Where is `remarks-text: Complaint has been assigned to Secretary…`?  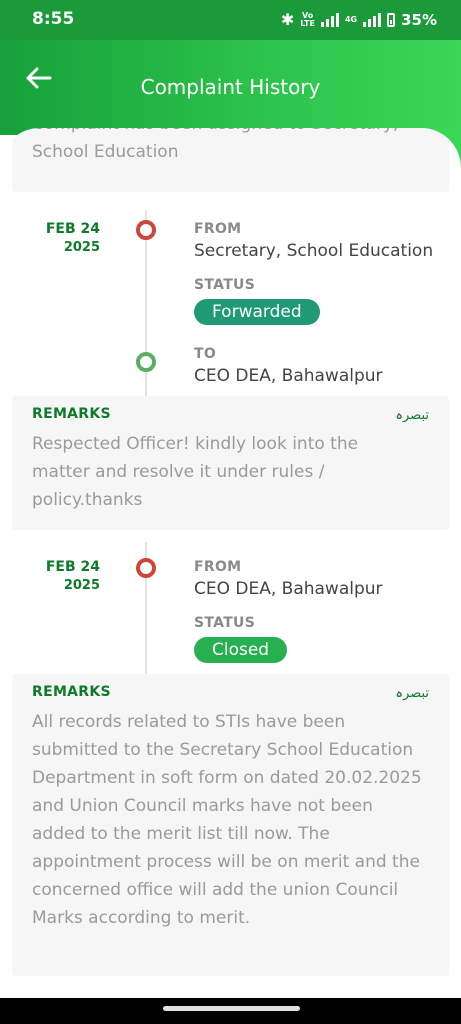
remarks-text: Complaint has been assigned to Secretary… is located at coordinates (215, 145).